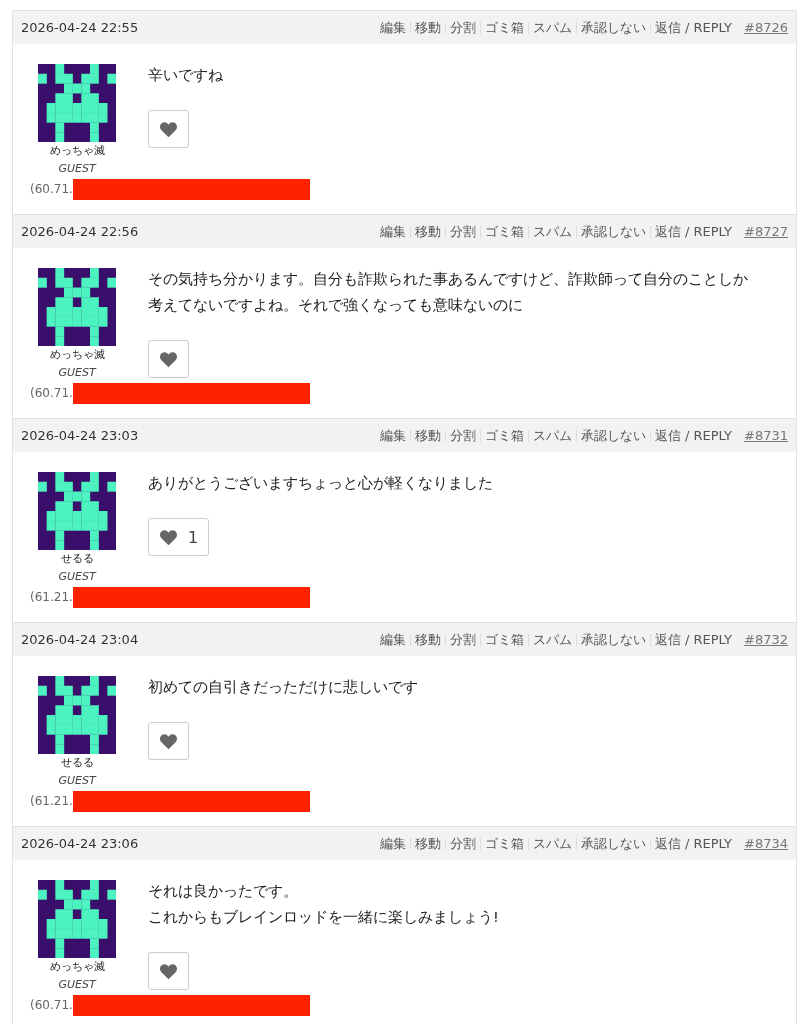 The width and height of the screenshot is (810, 1024). What do you see at coordinates (186, 75) in the screenshot?
I see `comment-text: 辛いですね` at bounding box center [186, 75].